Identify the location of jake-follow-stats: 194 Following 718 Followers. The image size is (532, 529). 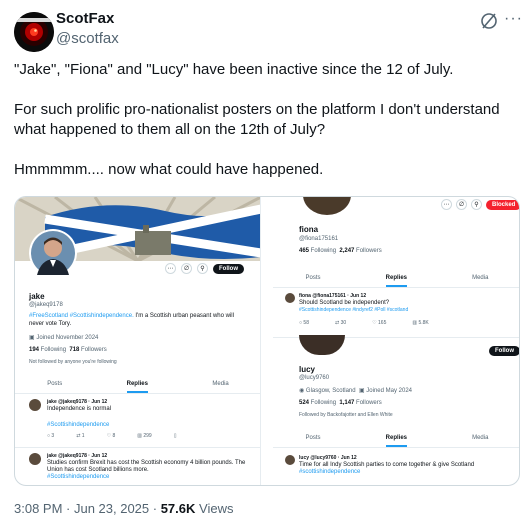
(68, 350).